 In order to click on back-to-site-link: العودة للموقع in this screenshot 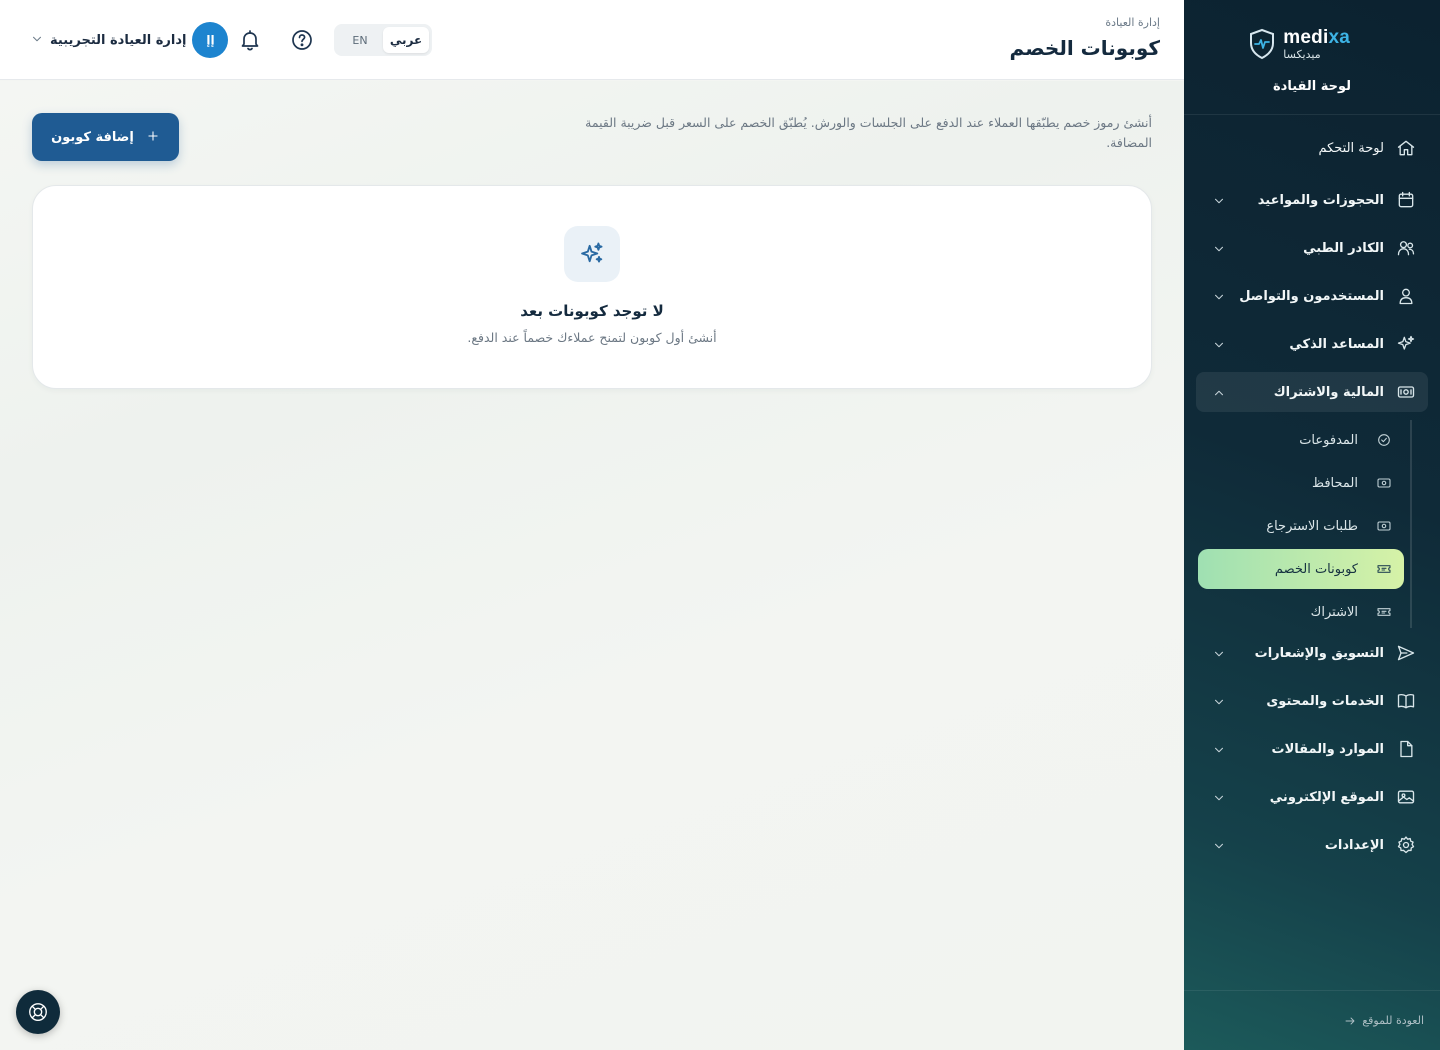, I will do `click(1384, 1020)`.